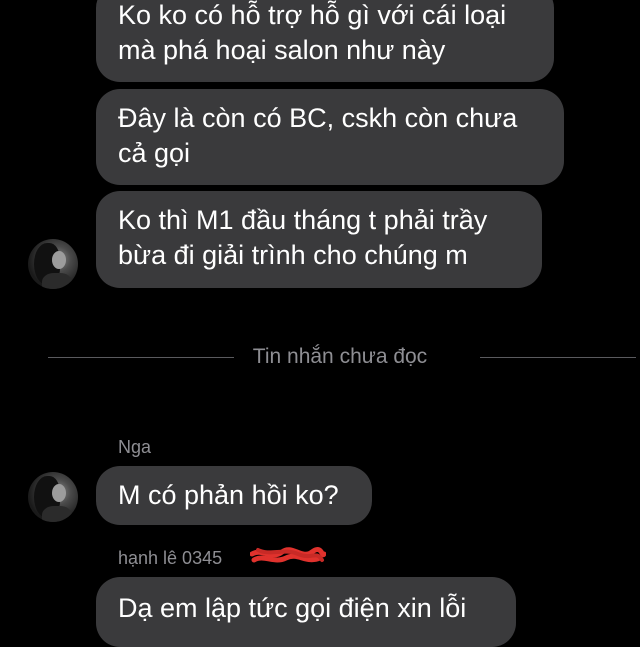  What do you see at coordinates (312, 15) in the screenshot?
I see `message-text-line: Ko ko có hỗ trợ hỗ gì với cái loại` at bounding box center [312, 15].